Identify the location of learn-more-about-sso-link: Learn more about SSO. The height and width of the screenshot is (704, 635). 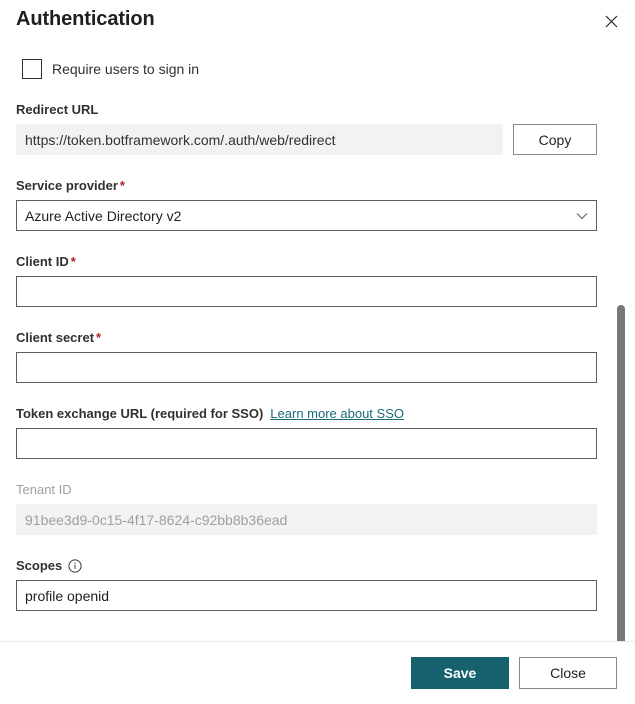
(337, 413).